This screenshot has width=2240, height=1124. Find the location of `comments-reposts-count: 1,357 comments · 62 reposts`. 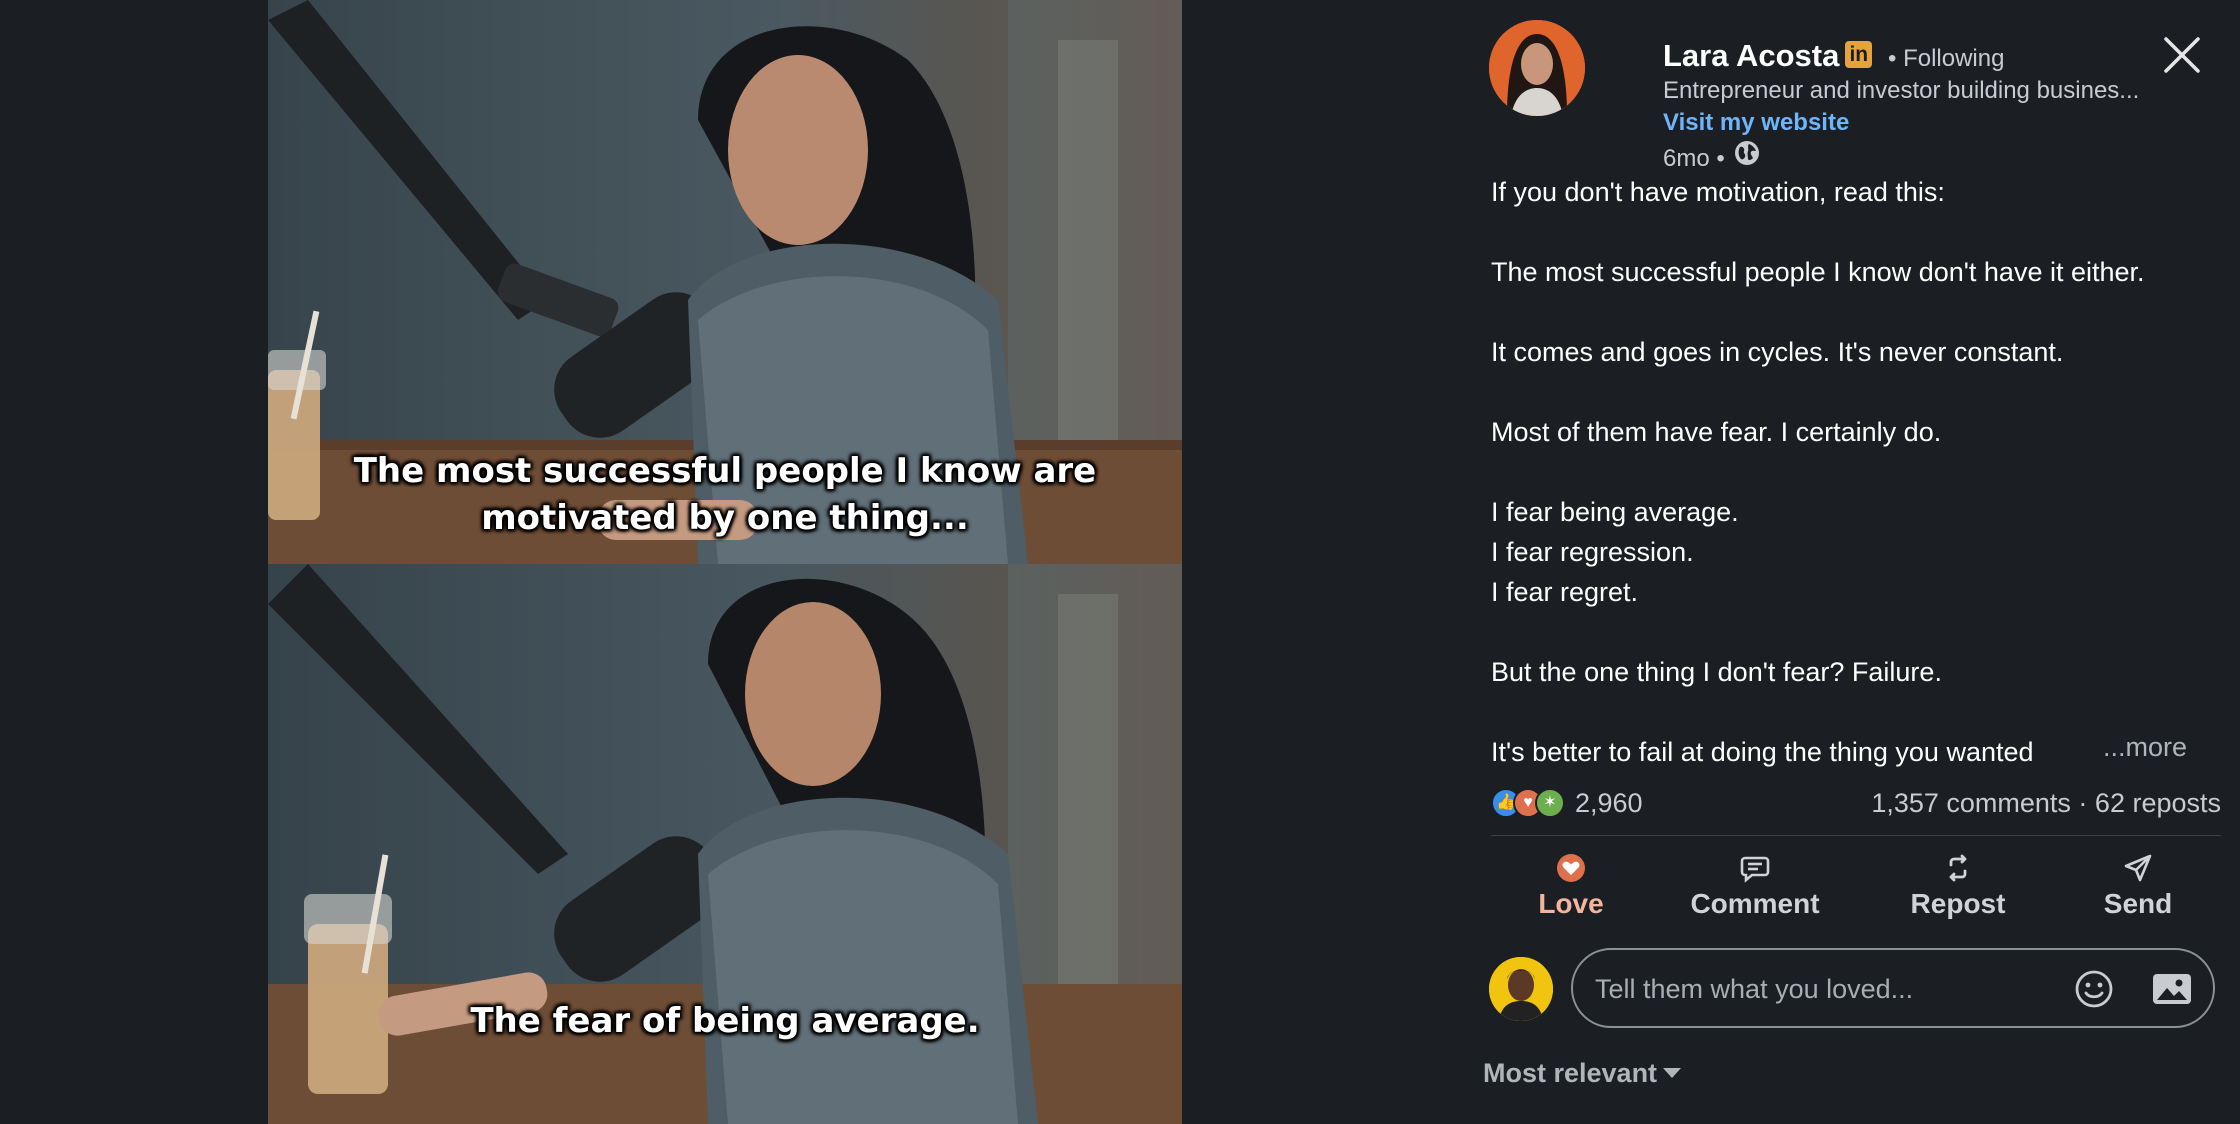

comments-reposts-count: 1,357 comments · 62 reposts is located at coordinates (2046, 803).